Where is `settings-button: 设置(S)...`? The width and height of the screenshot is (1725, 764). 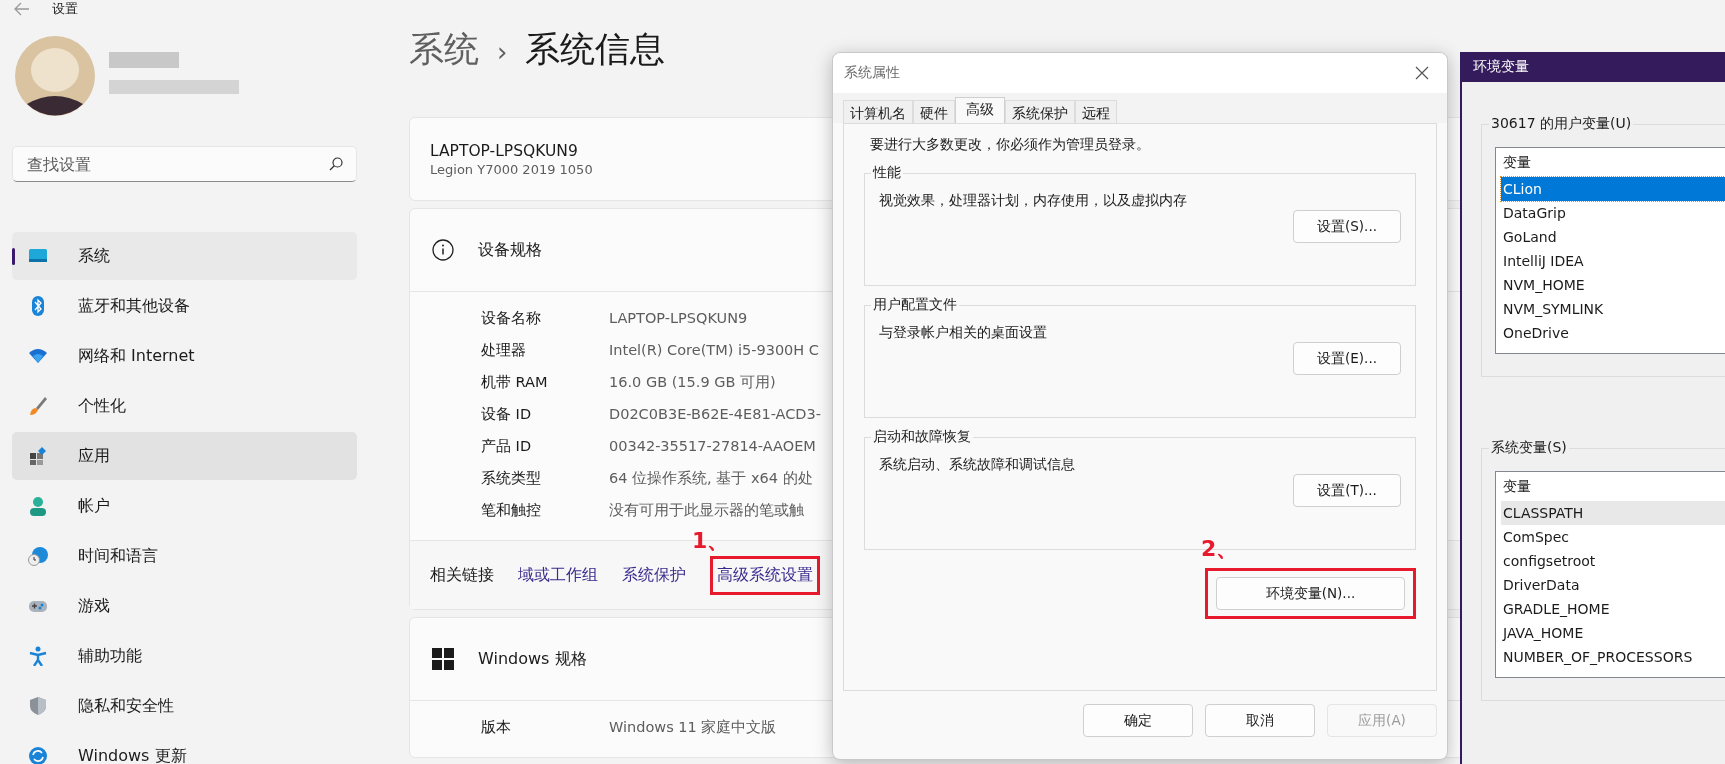 settings-button: 设置(S)... is located at coordinates (1347, 226).